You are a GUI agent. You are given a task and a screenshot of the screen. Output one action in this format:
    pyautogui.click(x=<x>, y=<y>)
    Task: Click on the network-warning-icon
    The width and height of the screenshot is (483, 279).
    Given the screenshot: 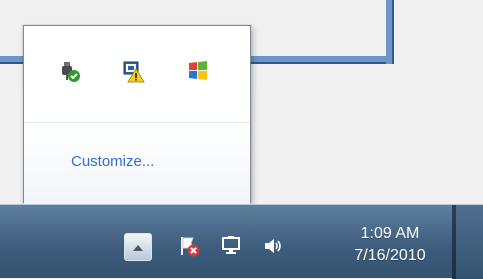 What is the action you would take?
    pyautogui.click(x=133, y=71)
    